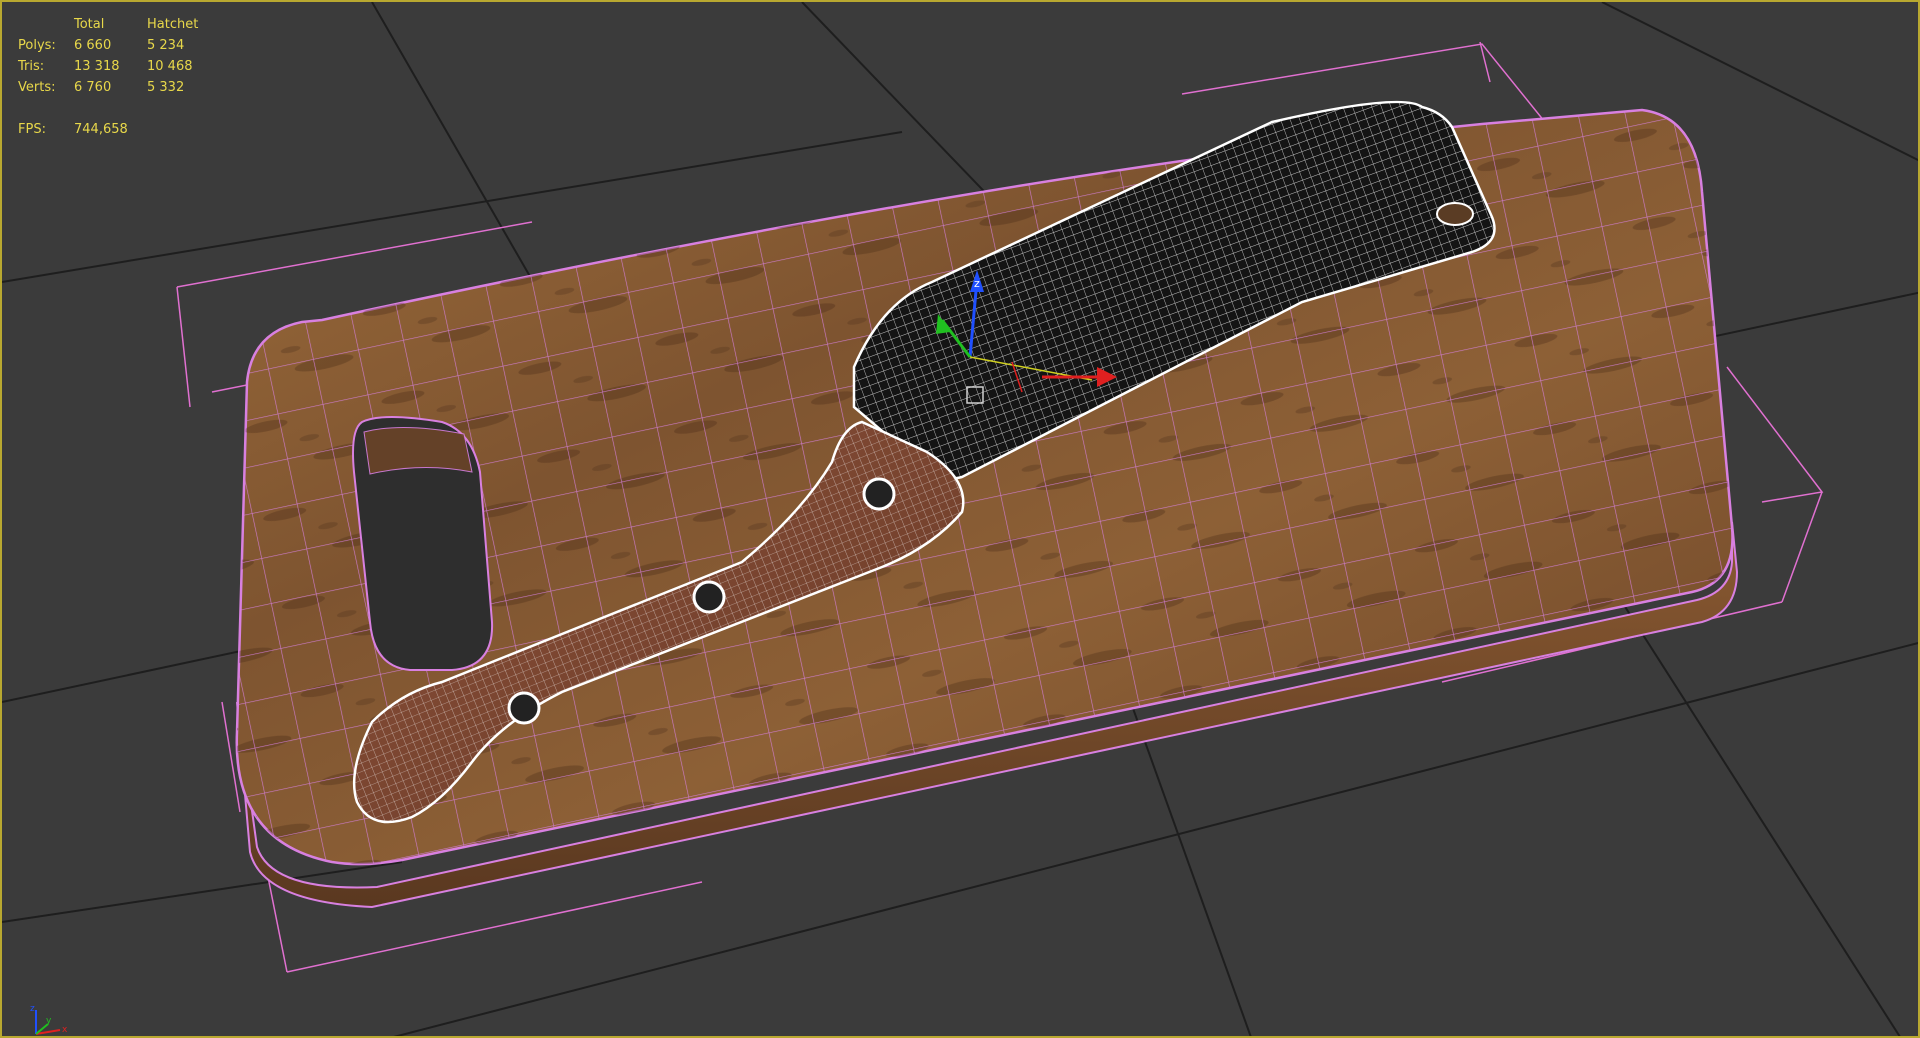 The image size is (1920, 1038). What do you see at coordinates (32, 1009) in the screenshot?
I see `corner-axis-z-label: z` at bounding box center [32, 1009].